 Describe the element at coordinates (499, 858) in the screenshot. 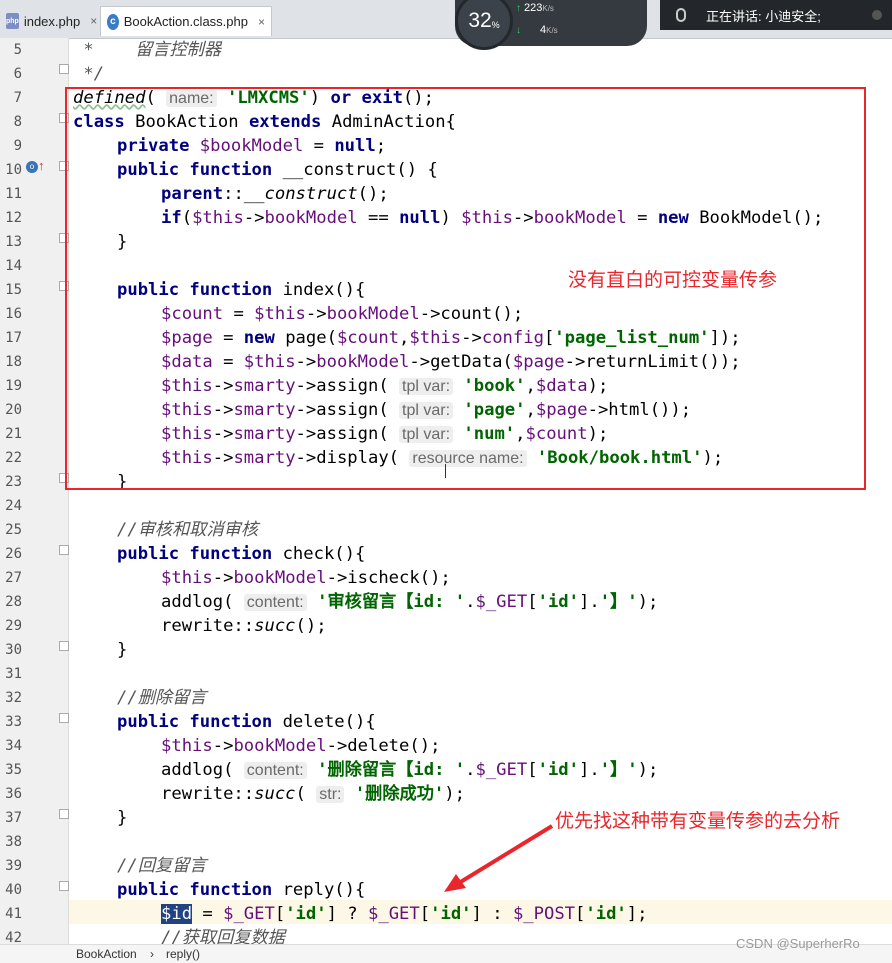

I see `annotation-arrow-icon` at that location.